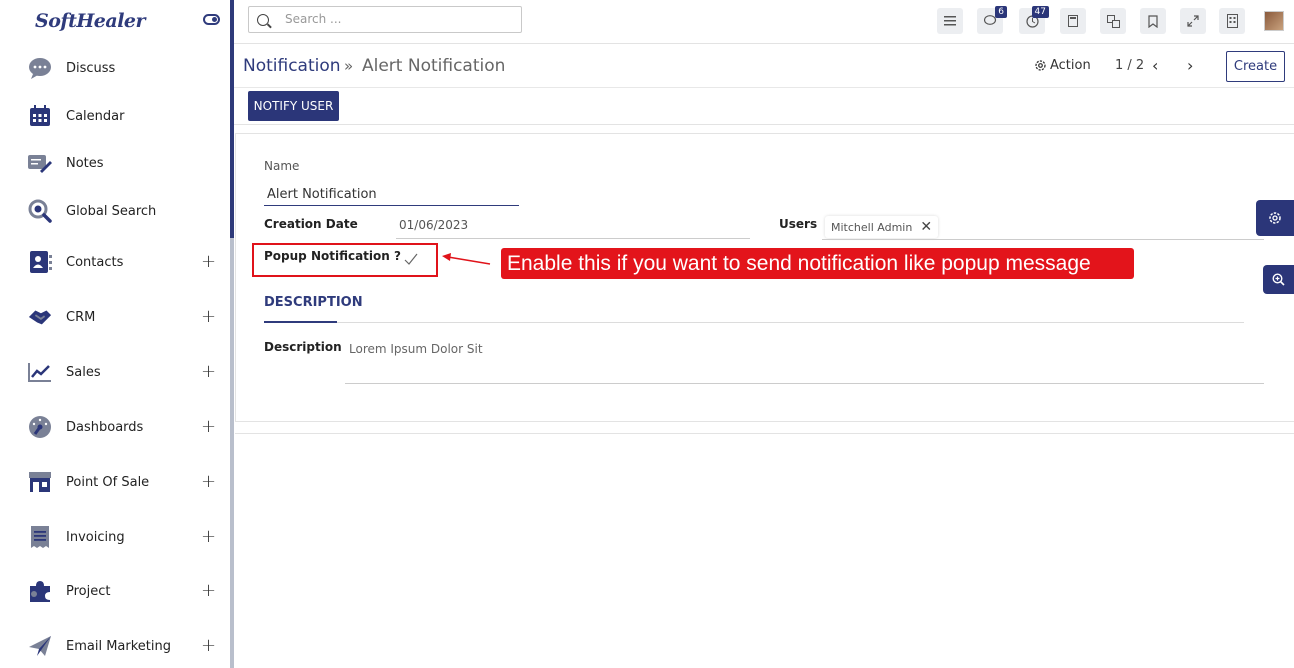  Describe the element at coordinates (433, 225) in the screenshot. I see `creation-date-field: 01/06/2023` at that location.